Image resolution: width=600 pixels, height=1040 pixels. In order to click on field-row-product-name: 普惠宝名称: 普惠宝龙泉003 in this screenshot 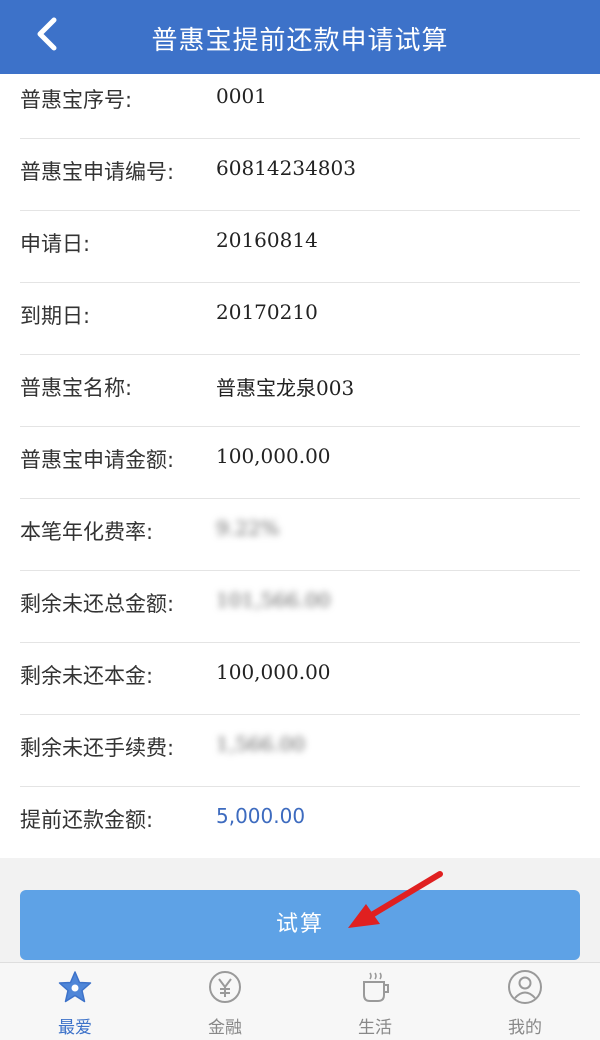, I will do `click(300, 390)`.